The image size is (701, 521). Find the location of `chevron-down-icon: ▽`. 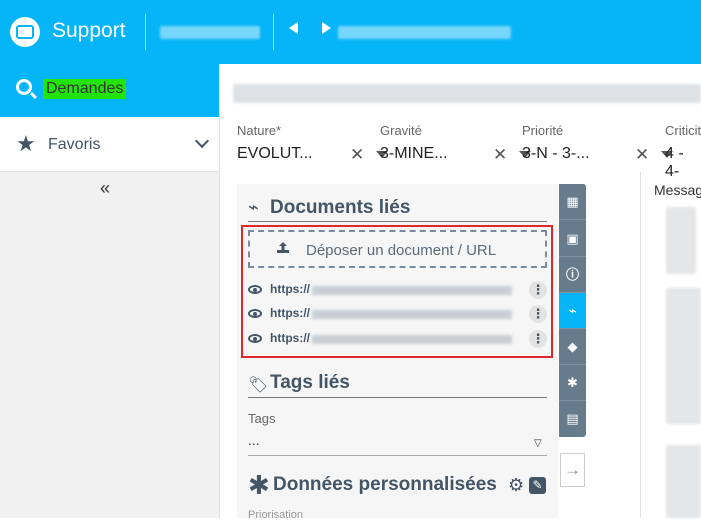

chevron-down-icon: ▽ is located at coordinates (538, 443).